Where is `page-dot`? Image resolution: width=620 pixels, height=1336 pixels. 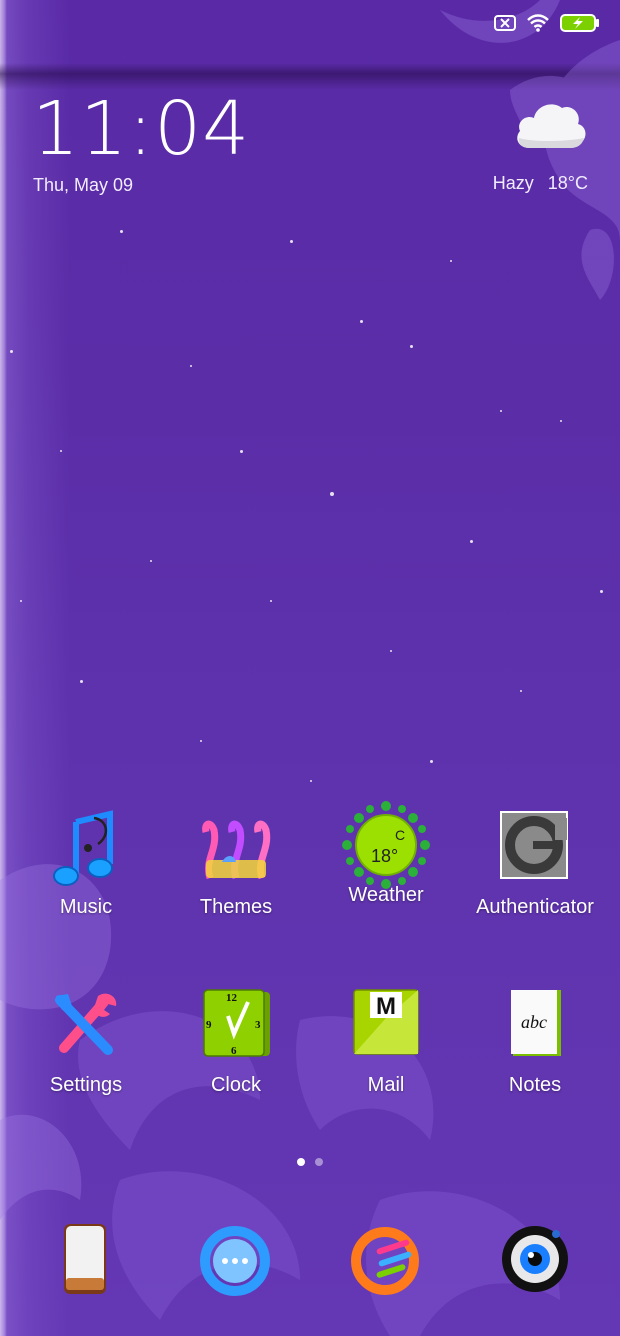
page-dot is located at coordinates (319, 1162).